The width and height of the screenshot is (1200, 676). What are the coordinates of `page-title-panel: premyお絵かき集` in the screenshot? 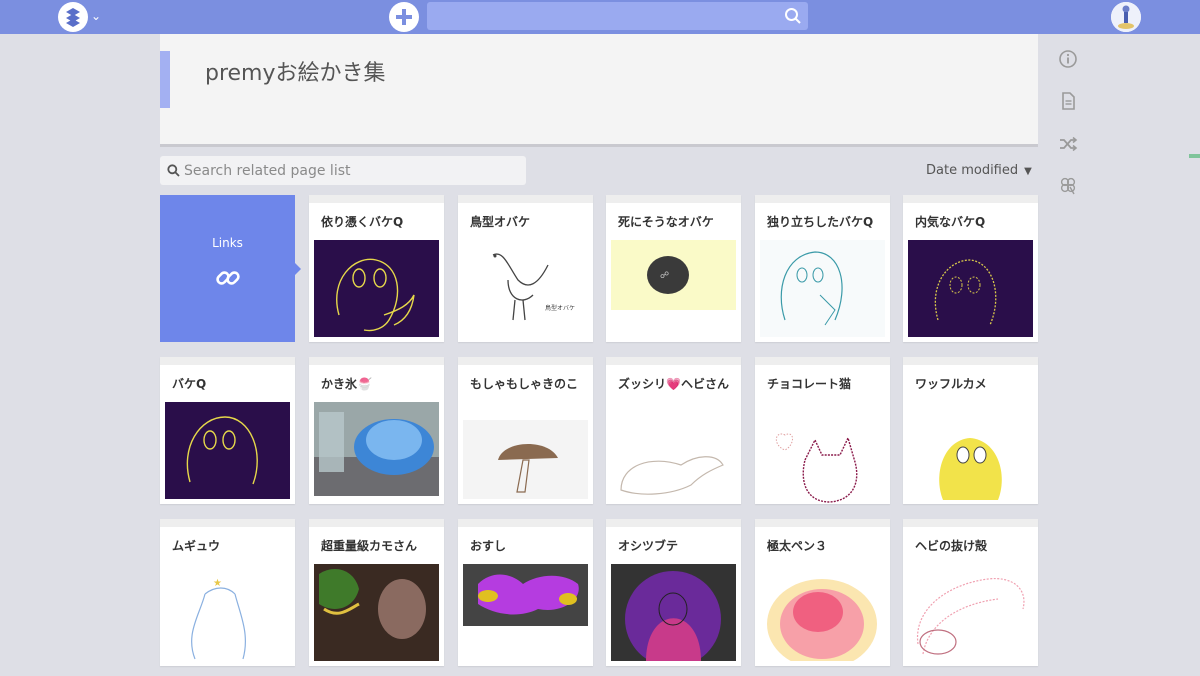 It's located at (599, 90).